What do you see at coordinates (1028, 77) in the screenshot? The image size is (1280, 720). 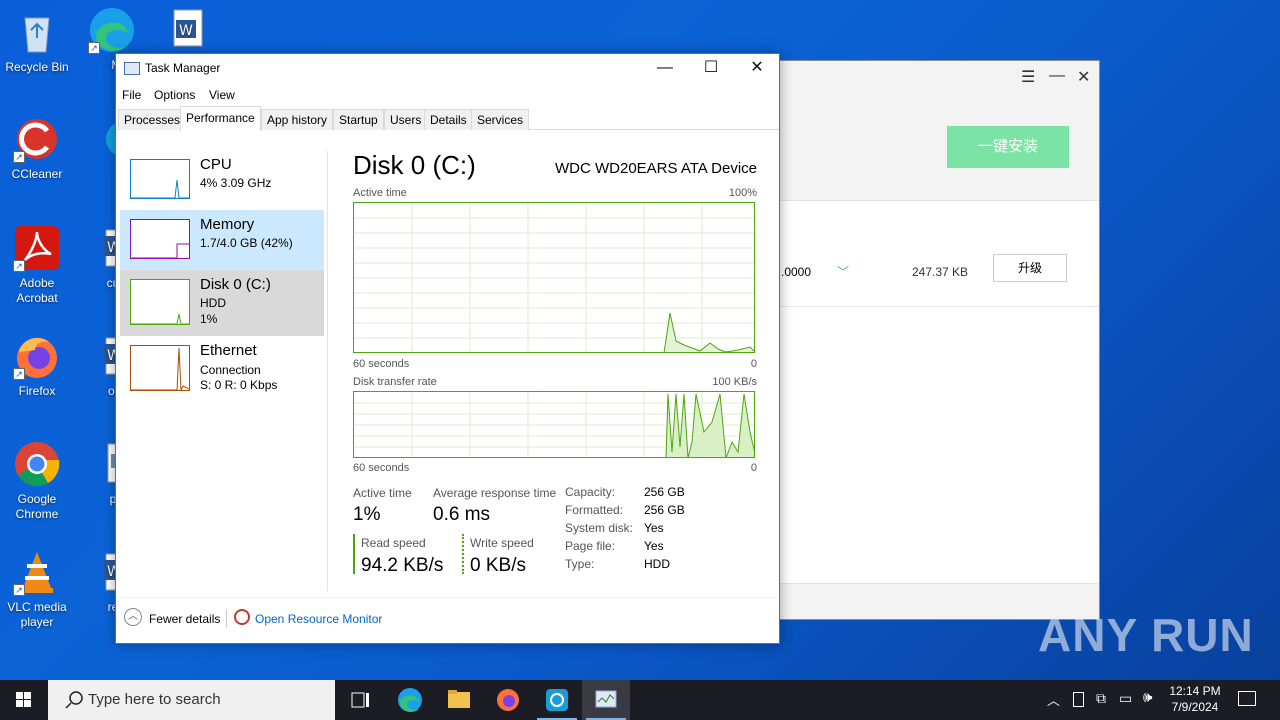 I see `hamburger-menu-icon: ☰` at bounding box center [1028, 77].